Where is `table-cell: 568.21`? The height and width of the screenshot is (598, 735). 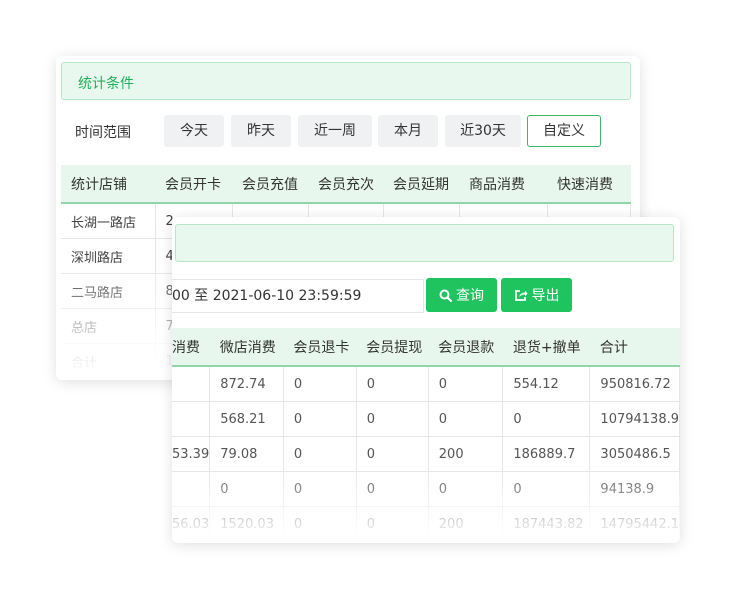
table-cell: 568.21 is located at coordinates (246, 419).